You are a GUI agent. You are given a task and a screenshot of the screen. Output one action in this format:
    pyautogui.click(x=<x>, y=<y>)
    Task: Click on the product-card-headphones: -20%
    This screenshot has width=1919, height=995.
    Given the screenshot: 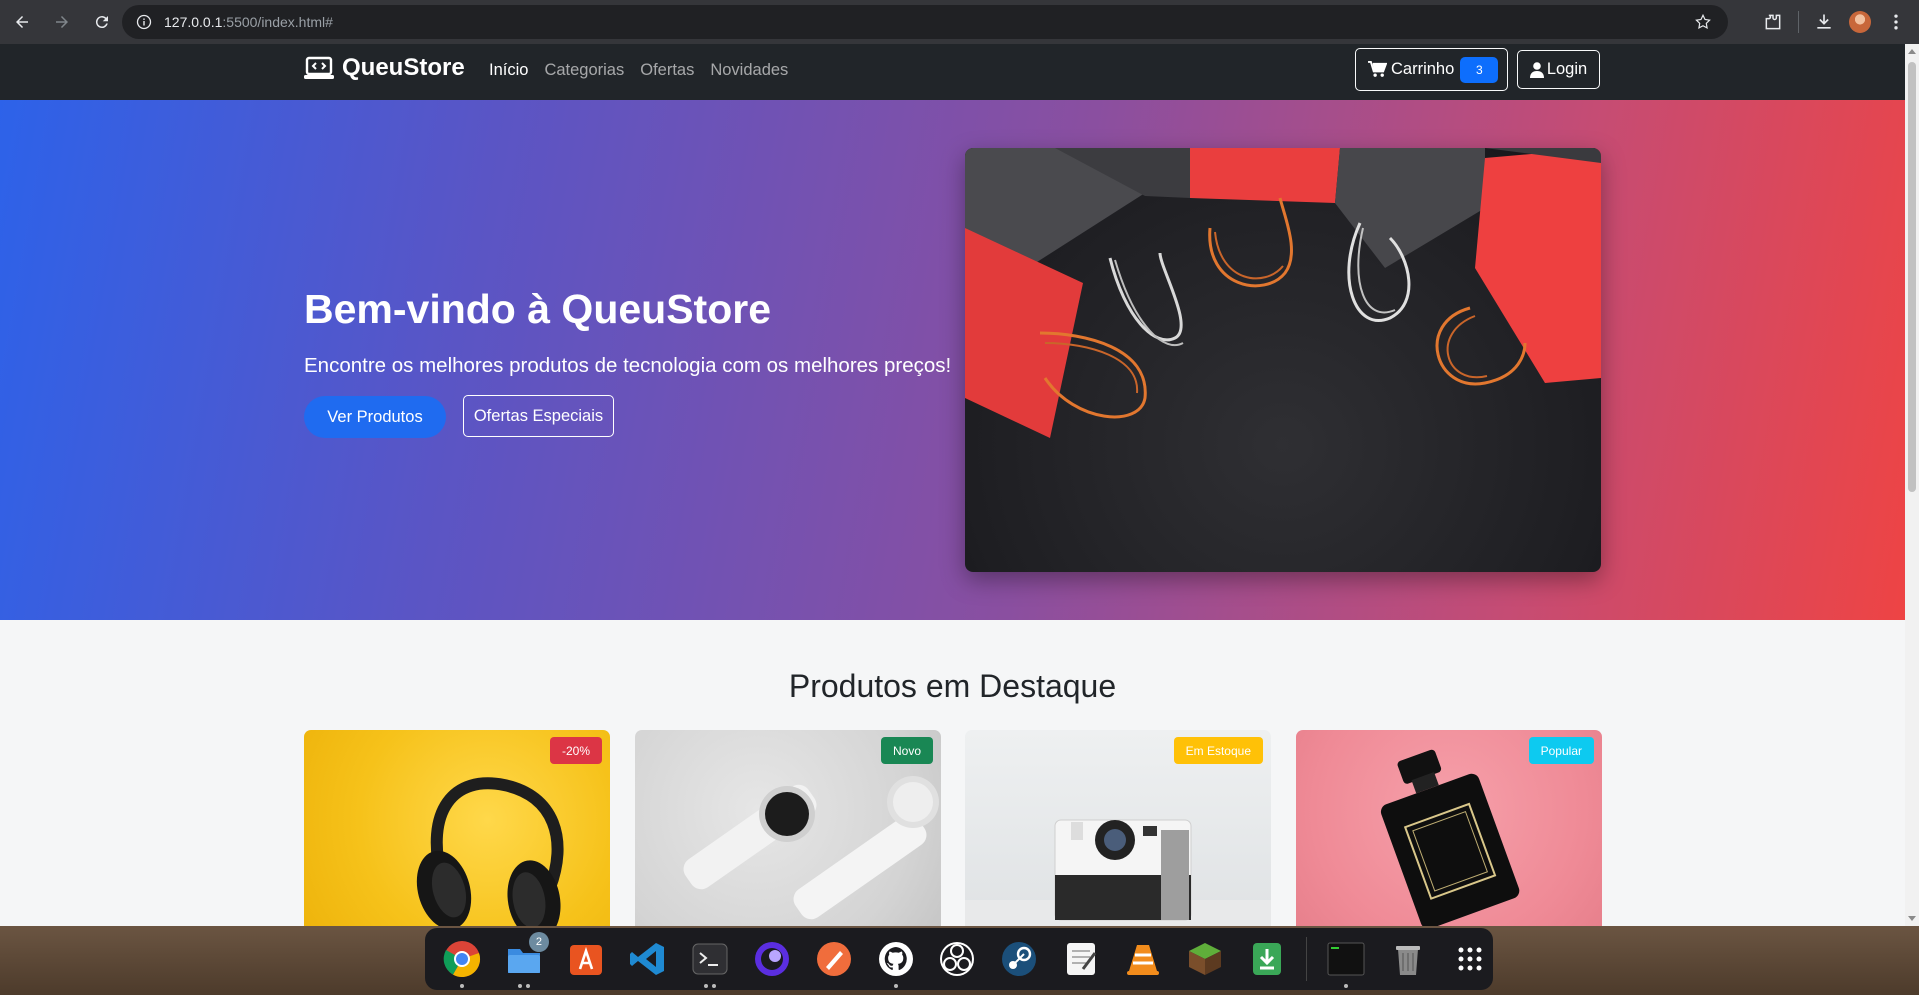 What is the action you would take?
    pyautogui.click(x=457, y=828)
    